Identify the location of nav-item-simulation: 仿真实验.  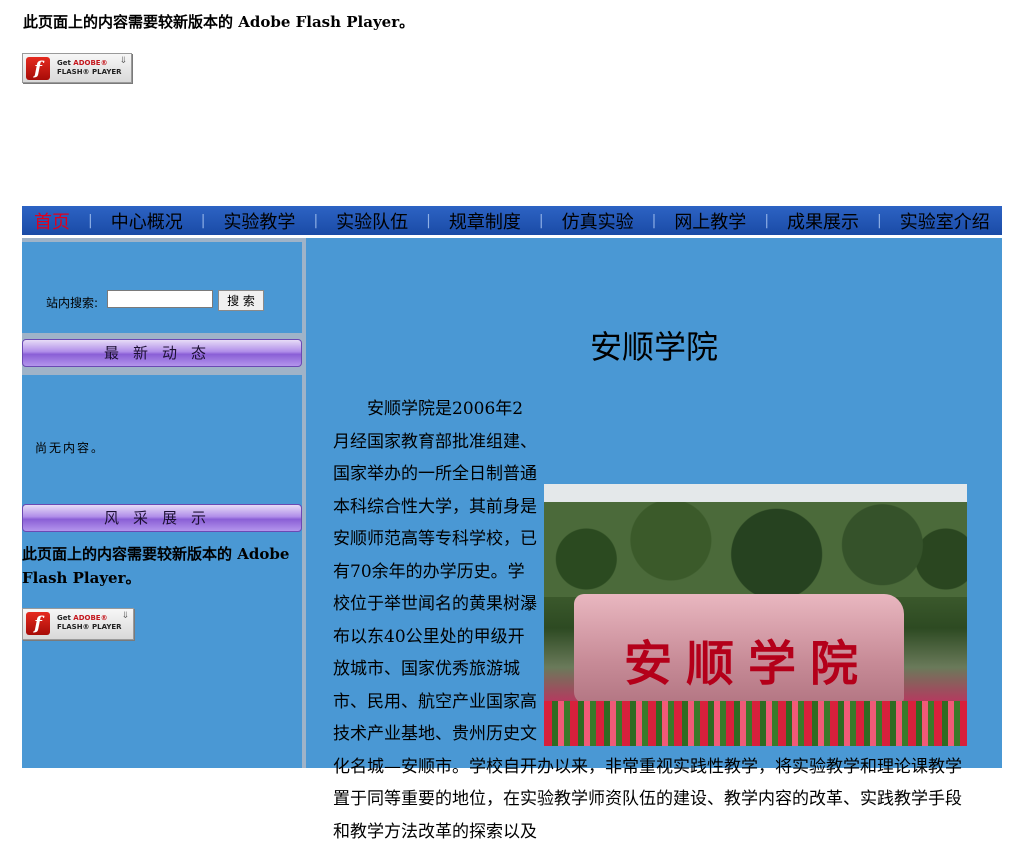
(598, 221).